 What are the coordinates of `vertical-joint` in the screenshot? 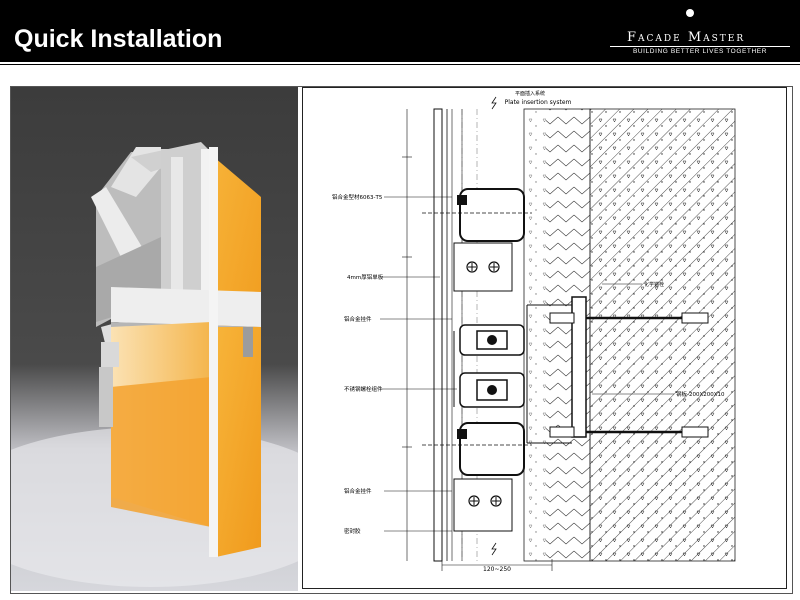 It's located at (213, 352).